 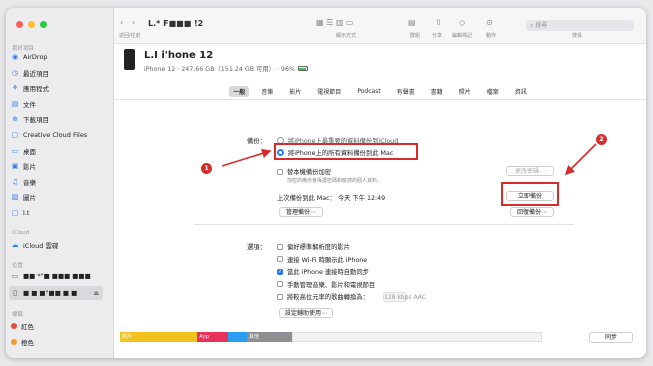 What do you see at coordinates (409, 159) in the screenshot?
I see `annotation-arrows` at bounding box center [409, 159].